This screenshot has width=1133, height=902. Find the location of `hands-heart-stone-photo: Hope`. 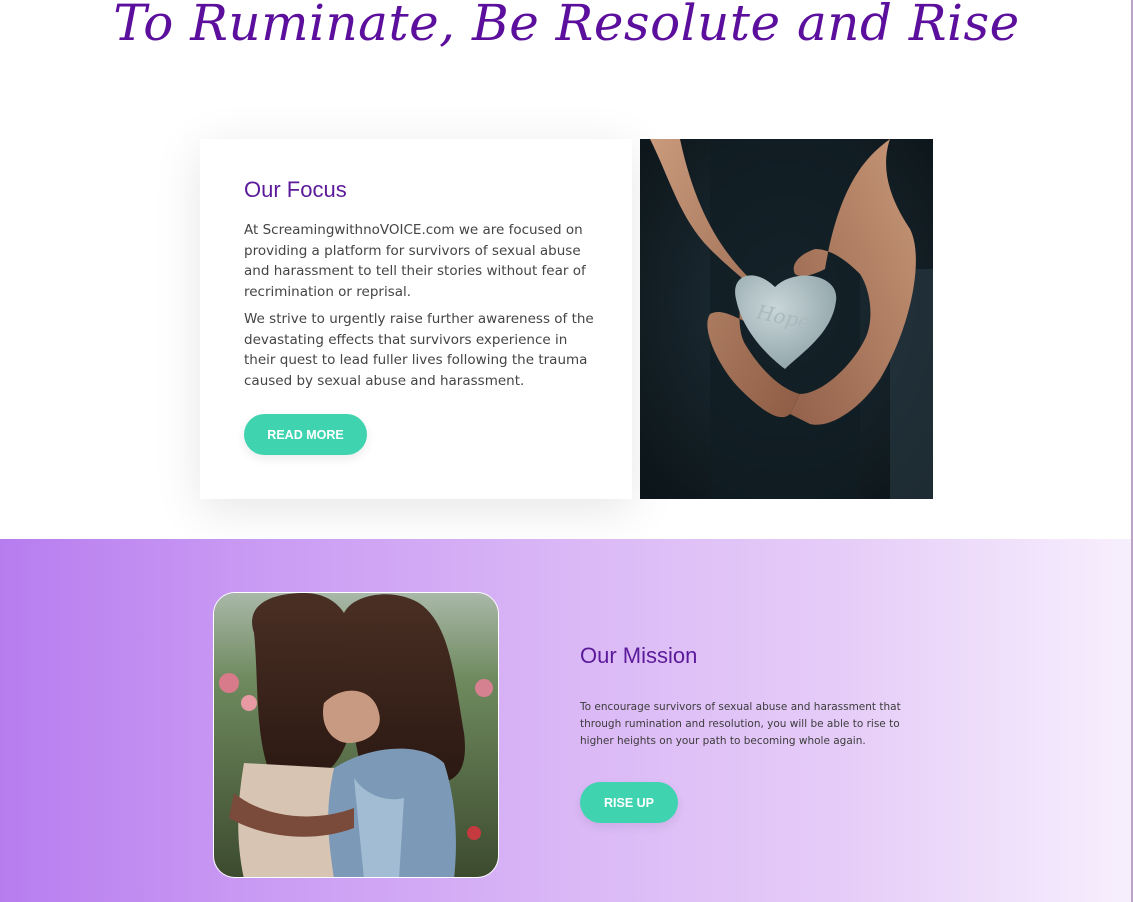

hands-heart-stone-photo: Hope is located at coordinates (786, 319).